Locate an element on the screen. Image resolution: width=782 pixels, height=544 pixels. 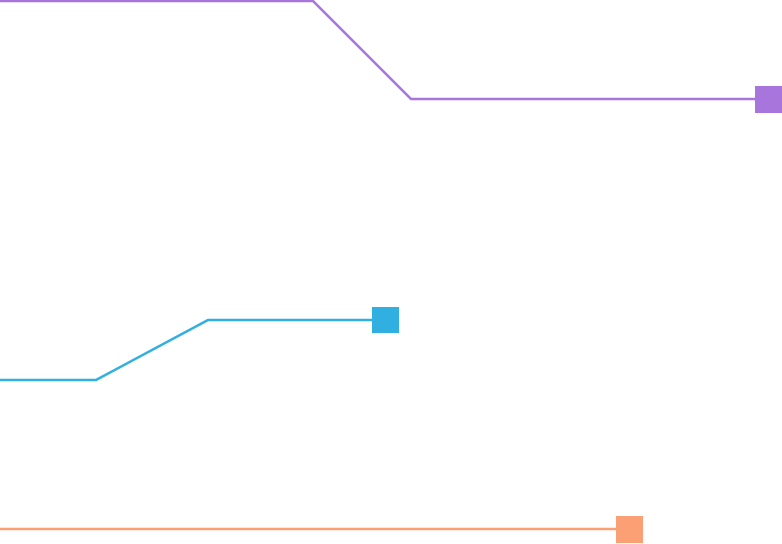
connector-end-square-purple is located at coordinates (768, 99).